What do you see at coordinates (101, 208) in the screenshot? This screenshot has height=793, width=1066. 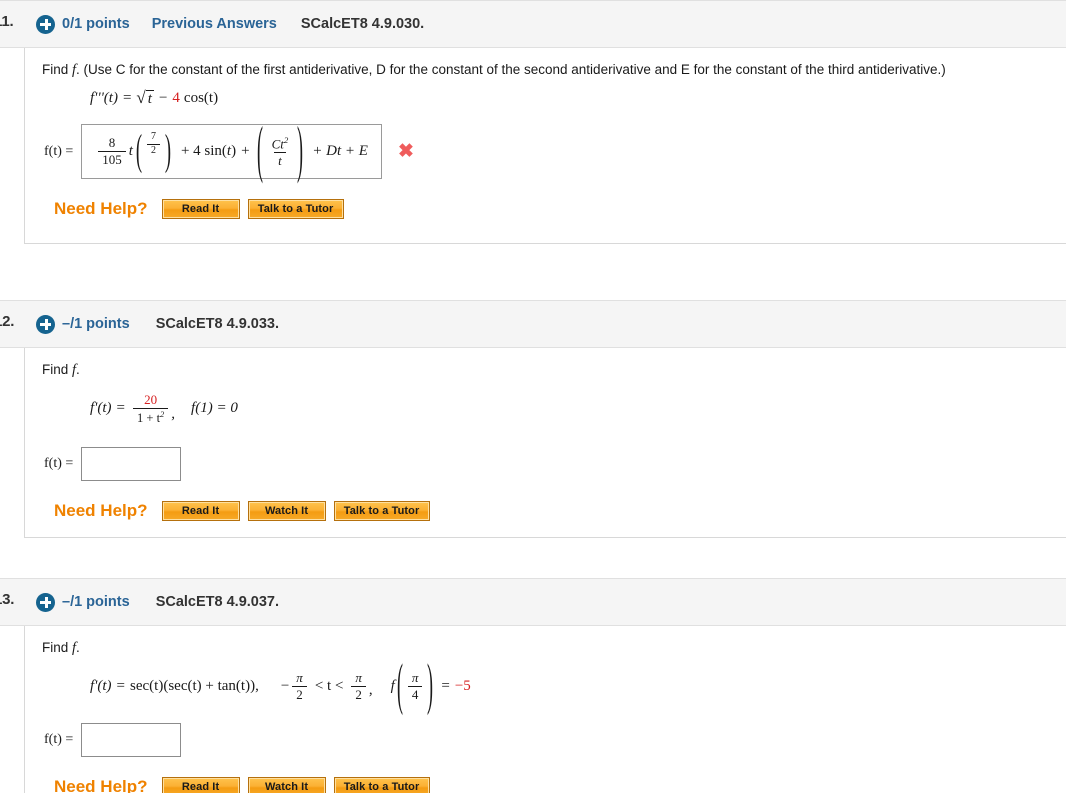 I see `need-help-label-11: Need Help?` at bounding box center [101, 208].